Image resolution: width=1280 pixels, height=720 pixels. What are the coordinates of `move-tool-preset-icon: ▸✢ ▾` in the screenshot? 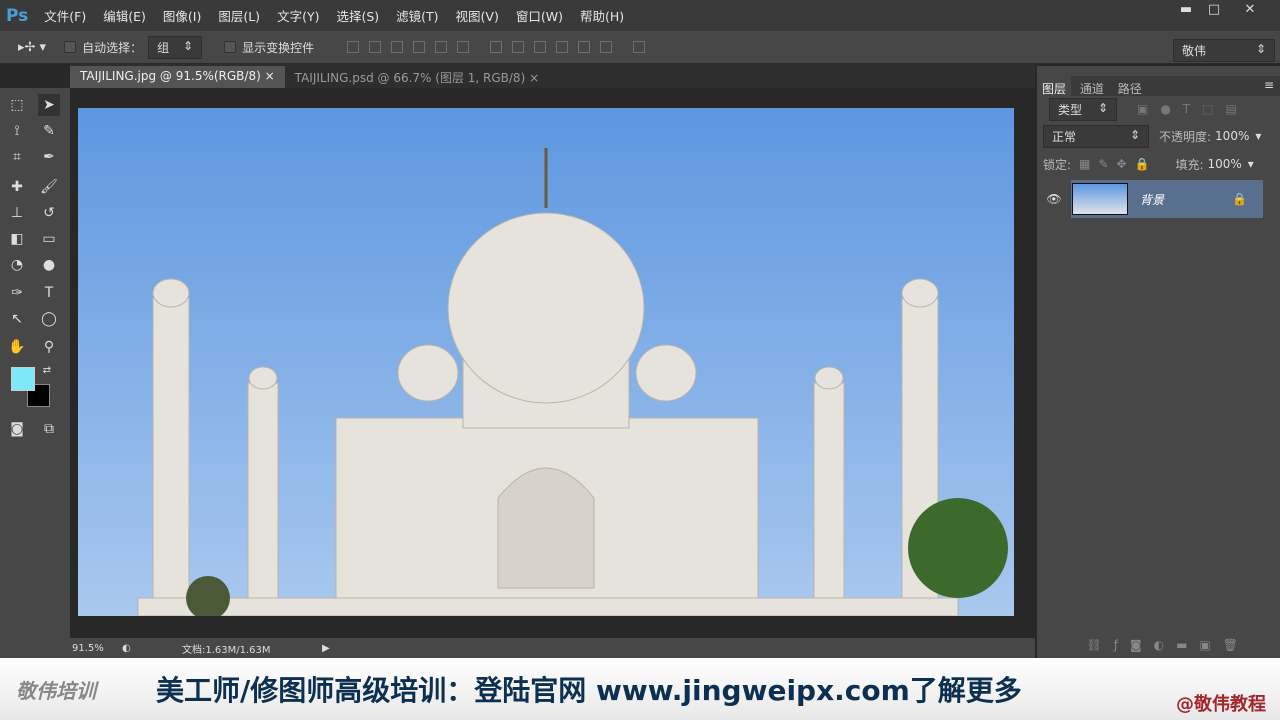 It's located at (32, 47).